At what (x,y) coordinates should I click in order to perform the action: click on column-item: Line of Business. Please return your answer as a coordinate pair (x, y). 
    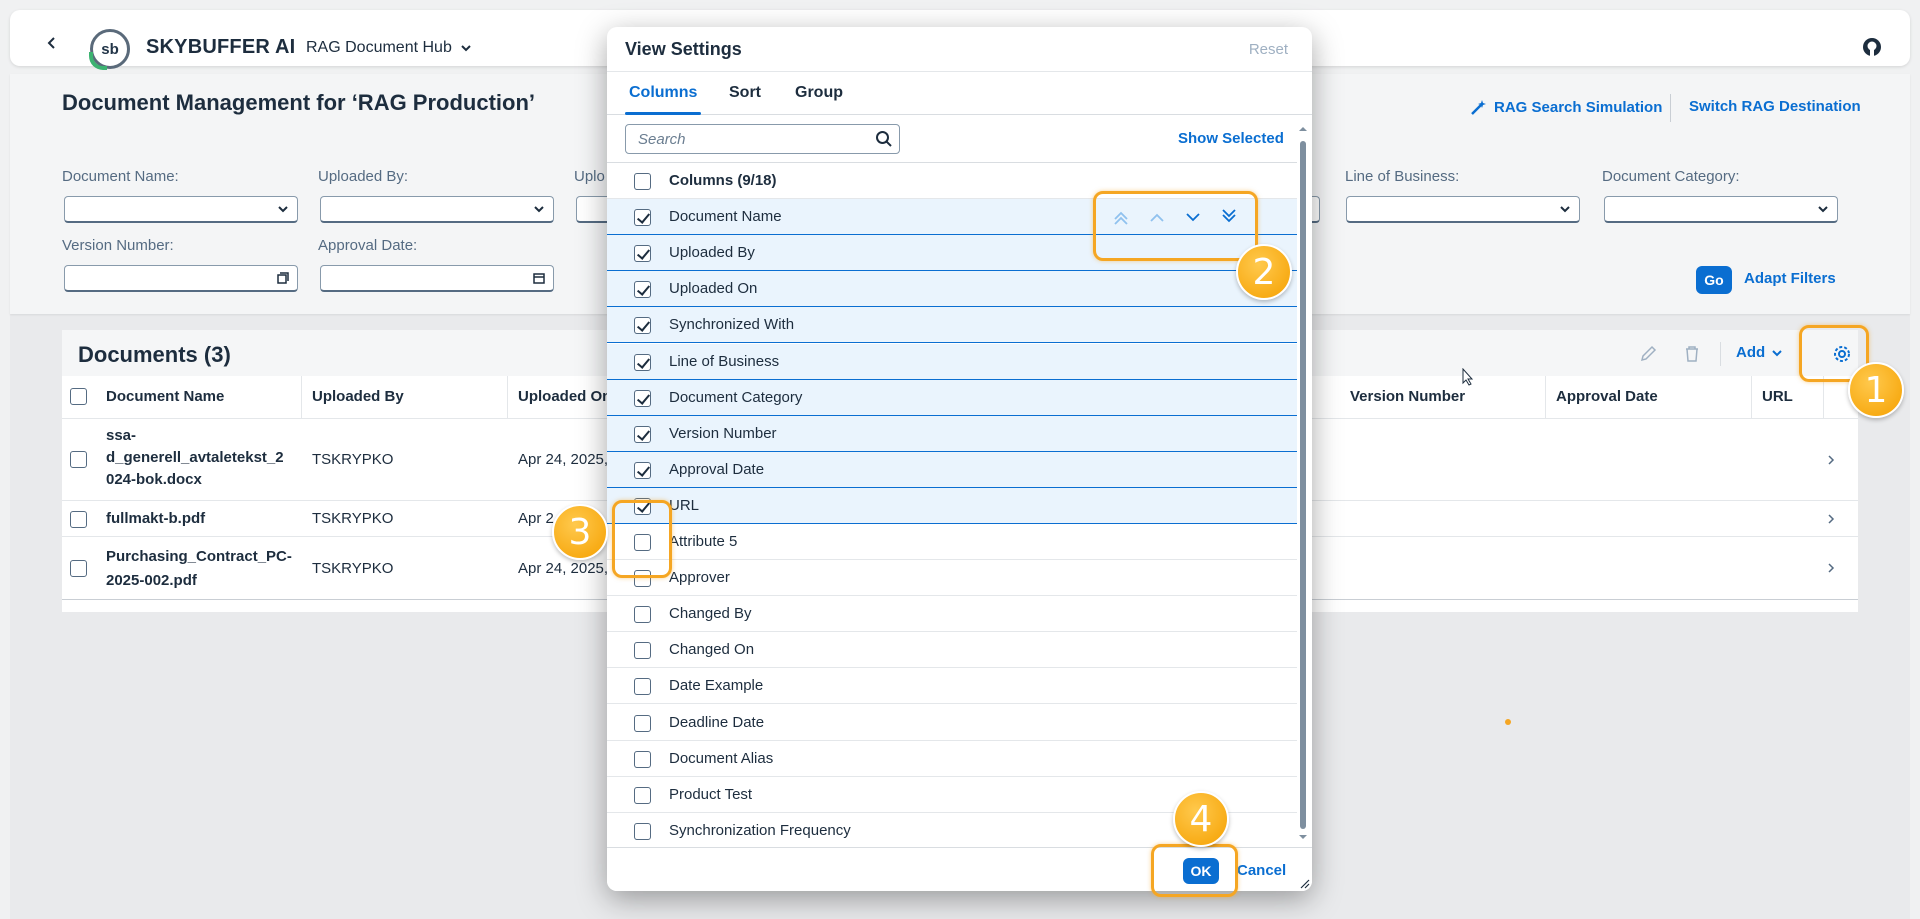
    Looking at the image, I should click on (952, 361).